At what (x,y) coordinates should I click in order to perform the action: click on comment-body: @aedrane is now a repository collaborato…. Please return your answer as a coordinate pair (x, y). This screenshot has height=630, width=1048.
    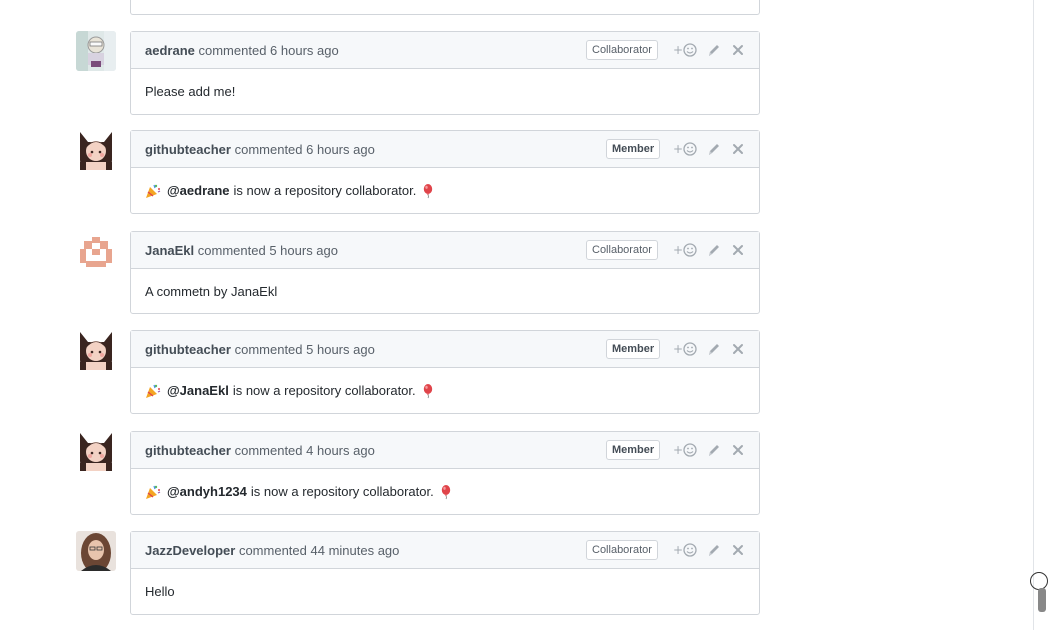
    Looking at the image, I should click on (445, 190).